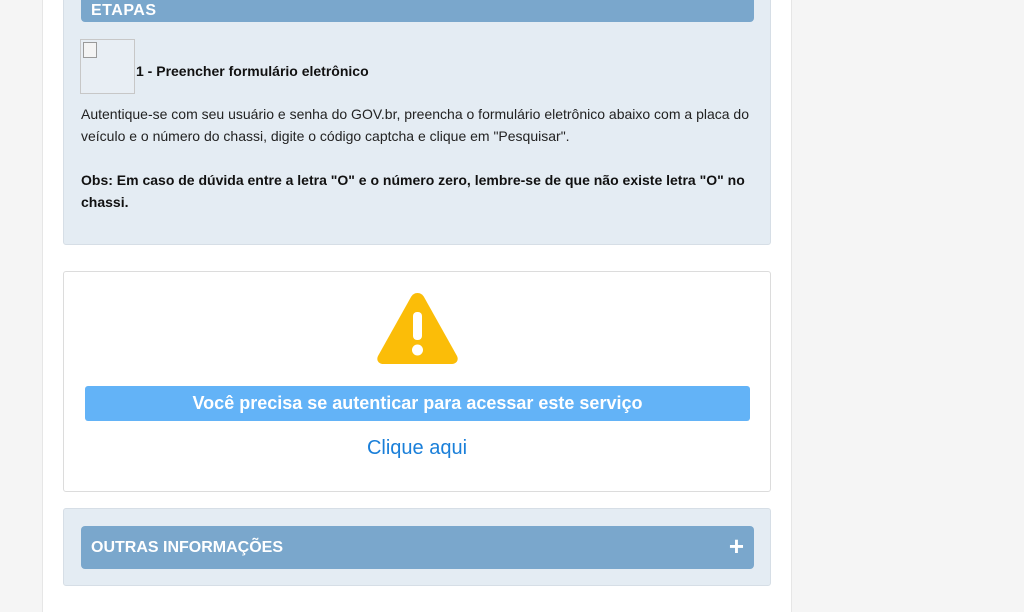 This screenshot has height=612, width=1024. What do you see at coordinates (736, 546) in the screenshot?
I see `plus-icon: +` at bounding box center [736, 546].